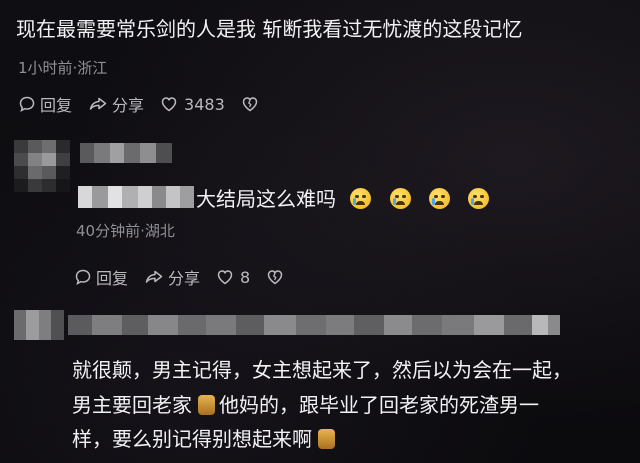 The width and height of the screenshot is (640, 463). Describe the element at coordinates (379, 405) in the screenshot. I see `comment-text-segment: 他妈的，跟毕业了回老家的死渣男一` at that location.